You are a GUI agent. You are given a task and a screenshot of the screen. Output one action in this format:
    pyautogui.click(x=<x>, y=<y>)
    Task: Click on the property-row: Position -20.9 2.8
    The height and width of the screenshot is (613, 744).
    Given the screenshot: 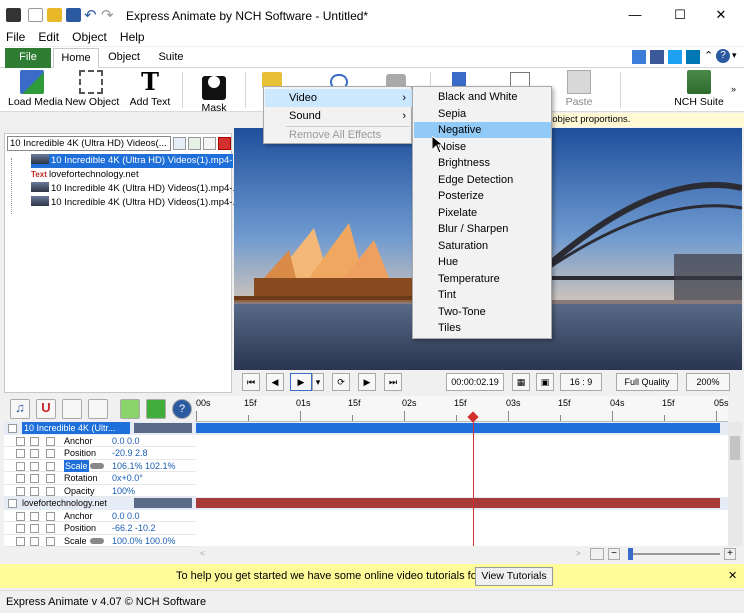 What is the action you would take?
    pyautogui.click(x=366, y=453)
    